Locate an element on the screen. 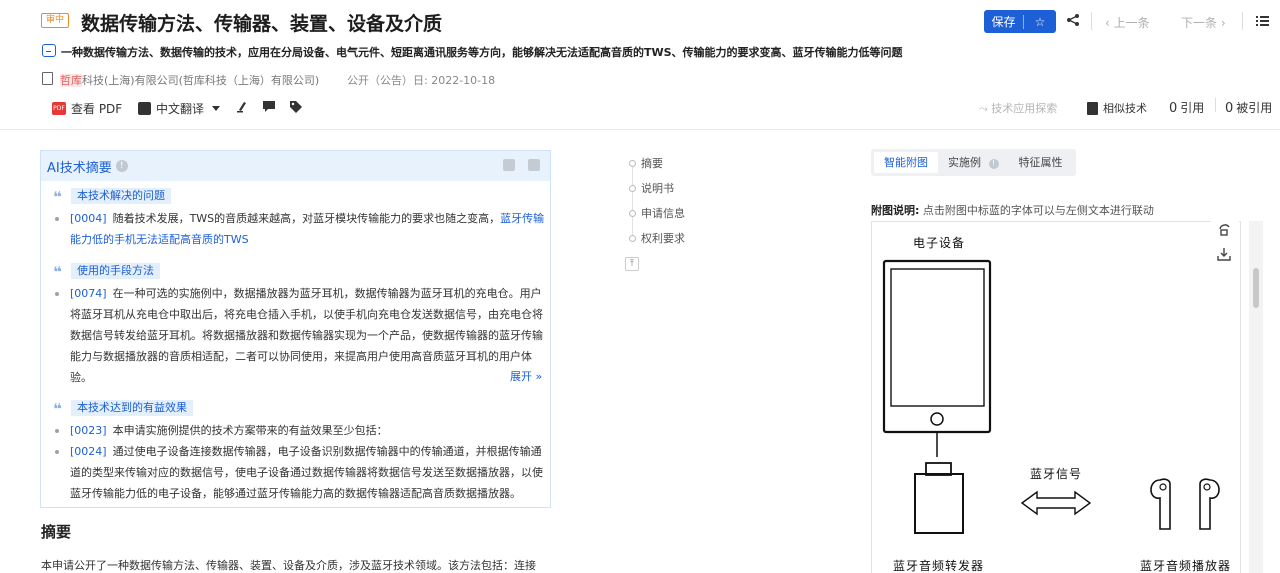 This screenshot has height=573, width=1280. abstract-heading: 摘要 is located at coordinates (56, 532).